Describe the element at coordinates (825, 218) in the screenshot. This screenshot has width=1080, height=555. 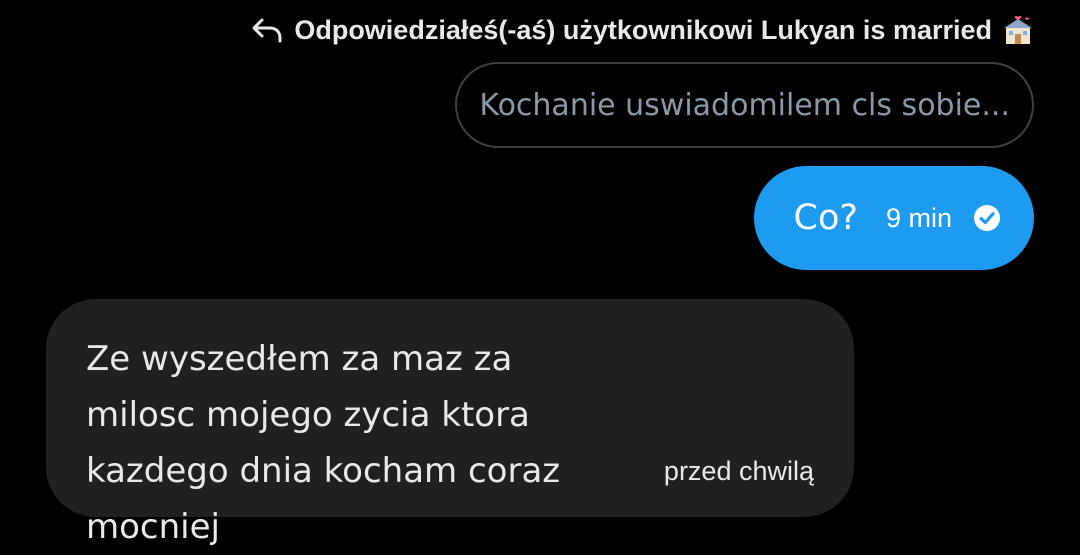
I see `sent-message-text: Co?` at that location.